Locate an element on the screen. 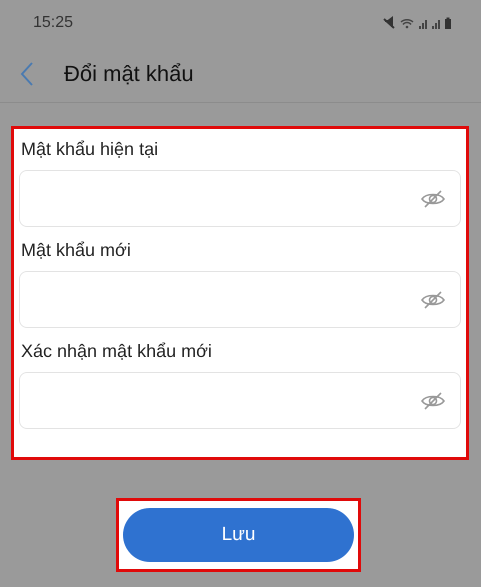 Image resolution: width=481 pixels, height=587 pixels. back-button is located at coordinates (27, 74).